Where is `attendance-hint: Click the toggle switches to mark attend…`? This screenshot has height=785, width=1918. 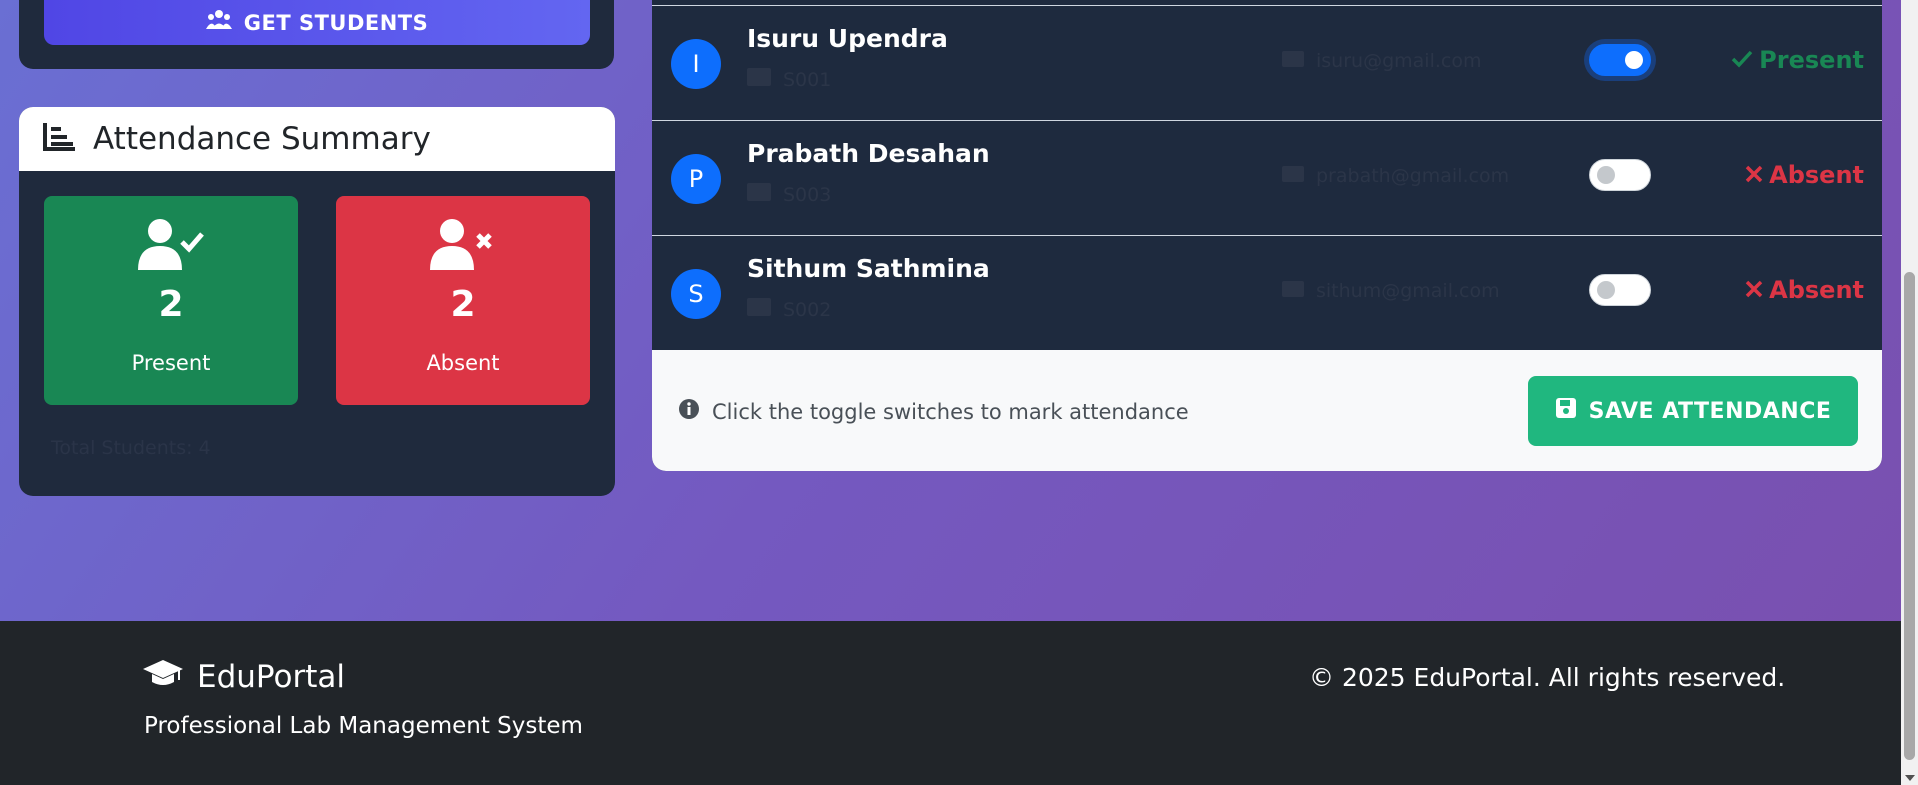
attendance-hint: Click the toggle switches to mark attend… is located at coordinates (933, 411).